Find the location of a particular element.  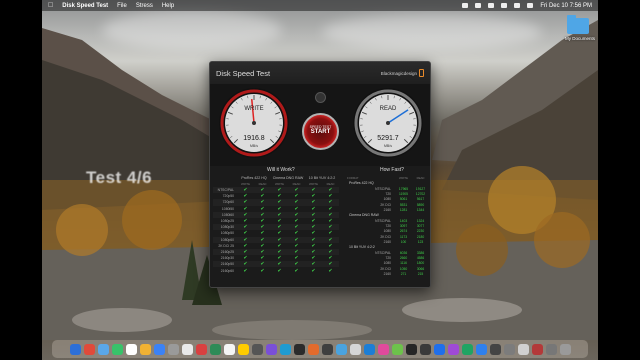

fast-row: 2160 271 215 is located at coordinates (388, 273).